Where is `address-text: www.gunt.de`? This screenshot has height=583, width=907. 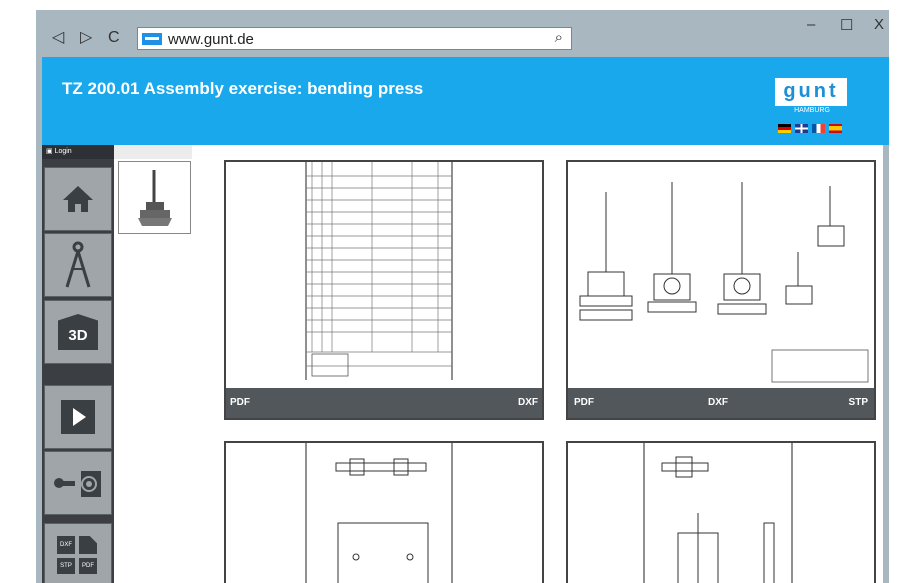
address-text: www.gunt.de is located at coordinates (211, 39).